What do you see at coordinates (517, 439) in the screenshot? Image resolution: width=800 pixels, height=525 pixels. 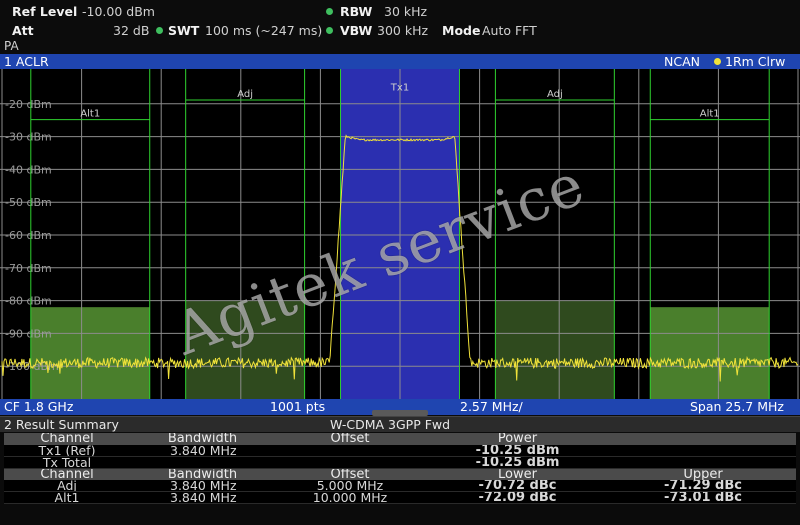 I see `column-header: Power` at bounding box center [517, 439].